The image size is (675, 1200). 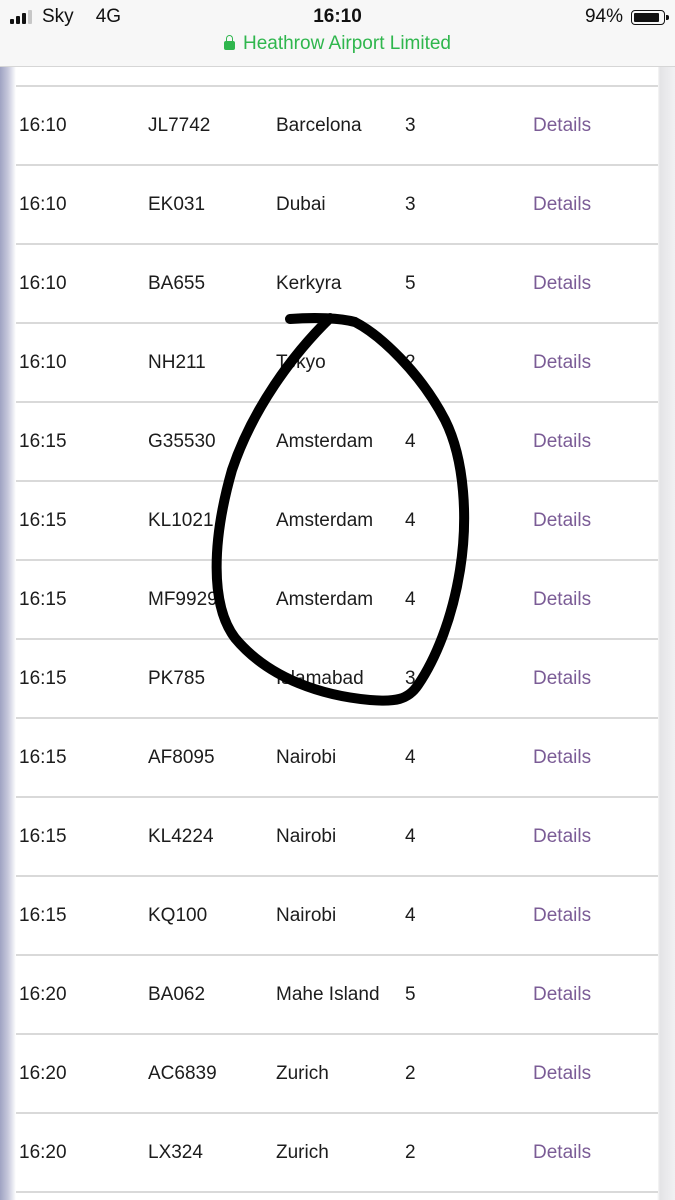 I want to click on flight-number: AF8095, so click(x=181, y=757).